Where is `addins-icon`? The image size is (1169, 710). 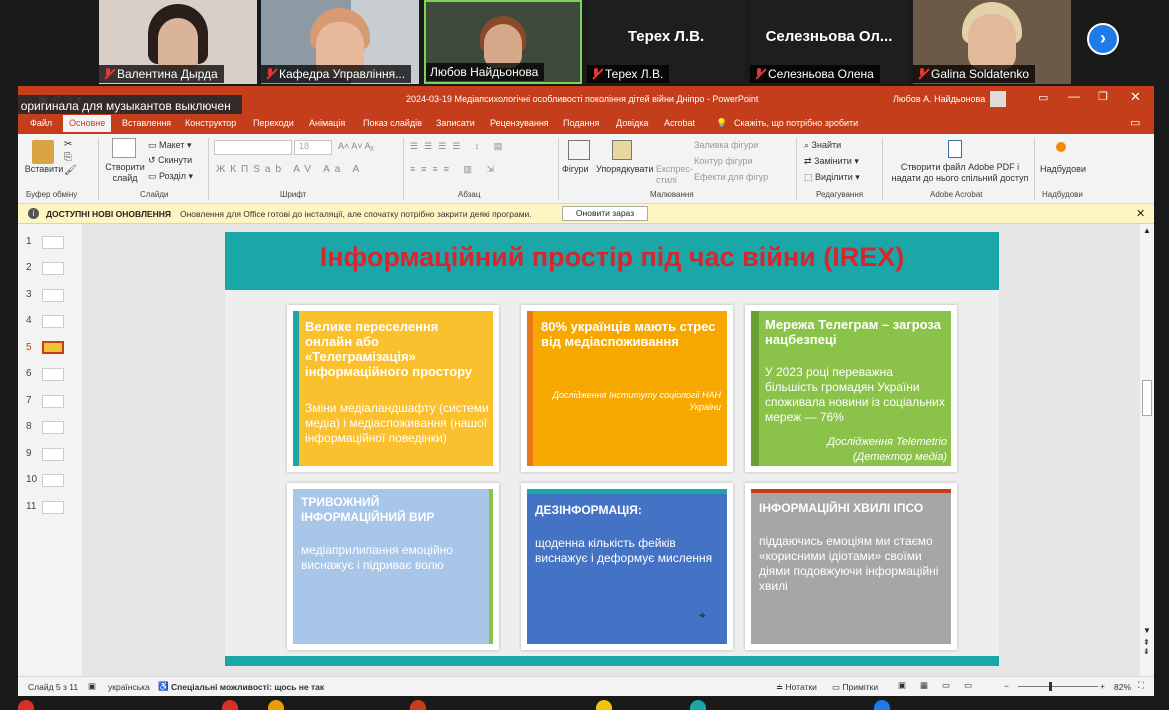
addins-icon is located at coordinates (1061, 147).